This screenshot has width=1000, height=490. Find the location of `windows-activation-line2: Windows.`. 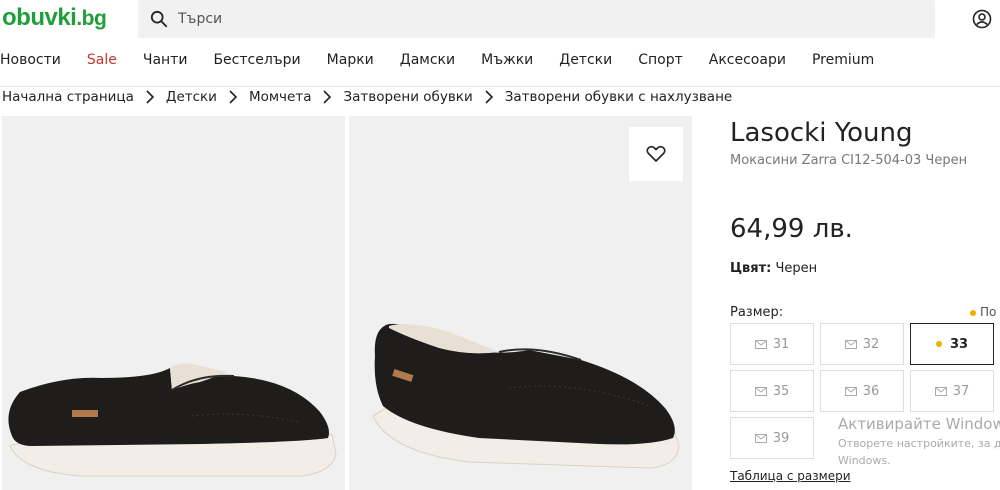

windows-activation-line2: Windows. is located at coordinates (864, 460).